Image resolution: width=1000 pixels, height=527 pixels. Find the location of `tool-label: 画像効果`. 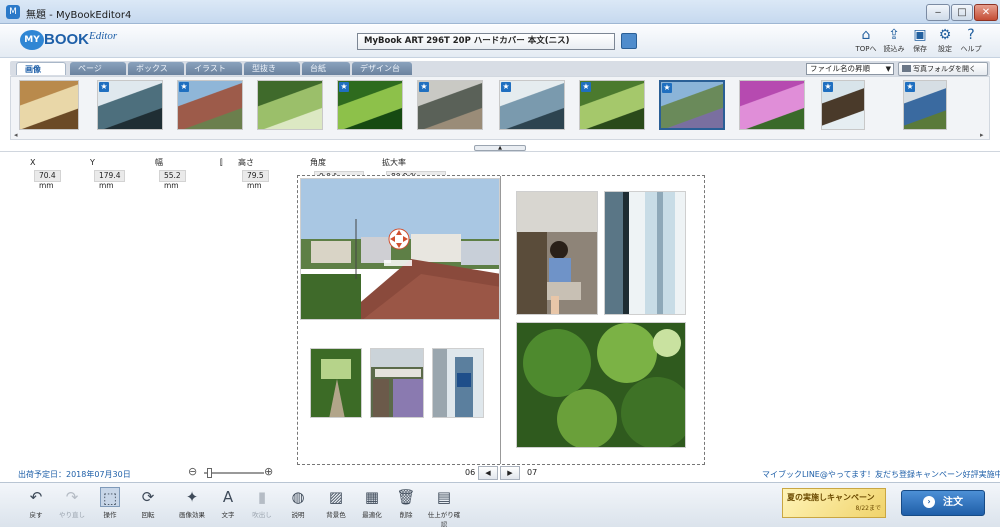

tool-label: 画像効果 is located at coordinates (192, 515).